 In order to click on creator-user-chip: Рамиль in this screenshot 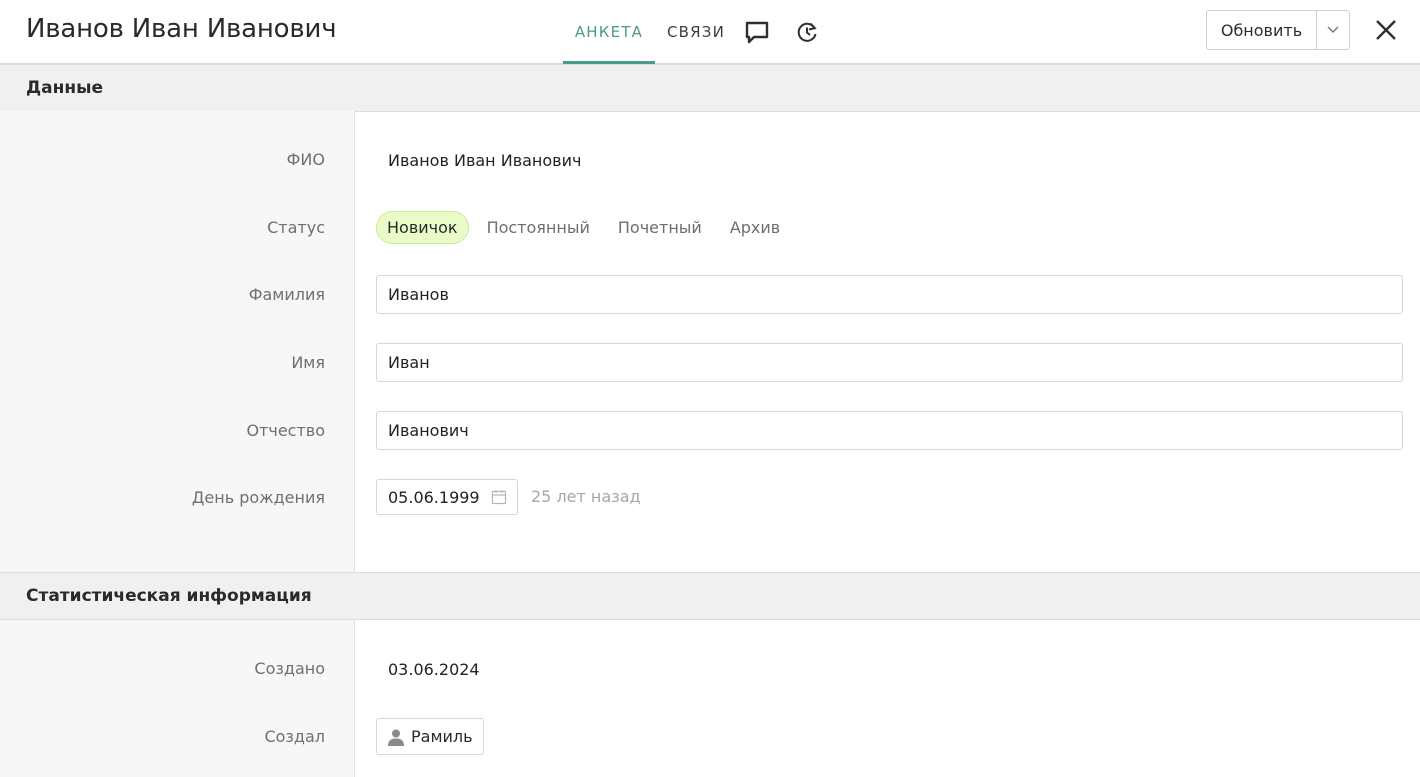, I will do `click(430, 736)`.